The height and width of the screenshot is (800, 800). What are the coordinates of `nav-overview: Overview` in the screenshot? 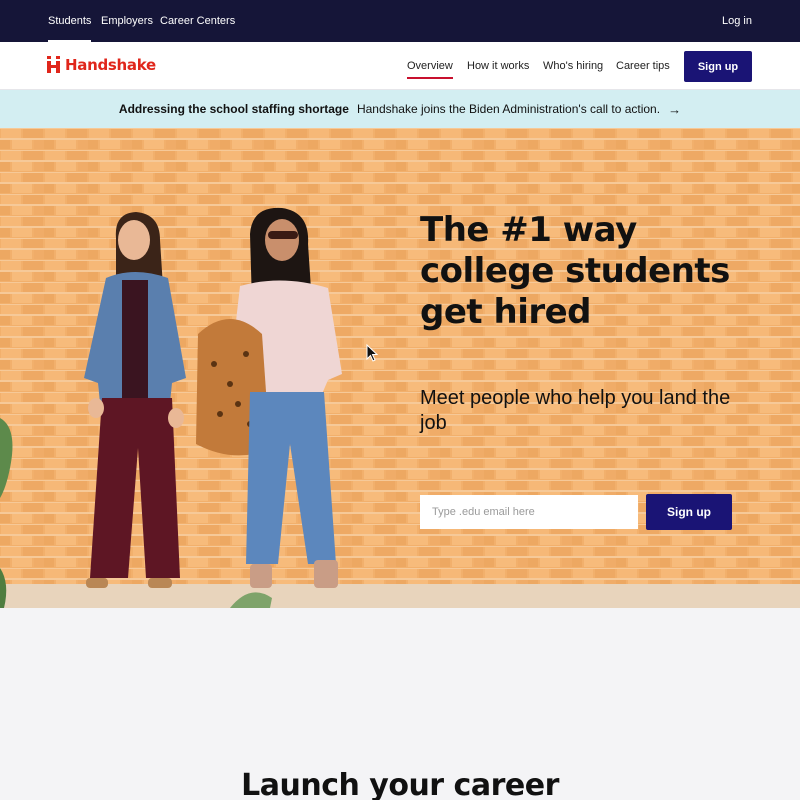 It's located at (430, 66).